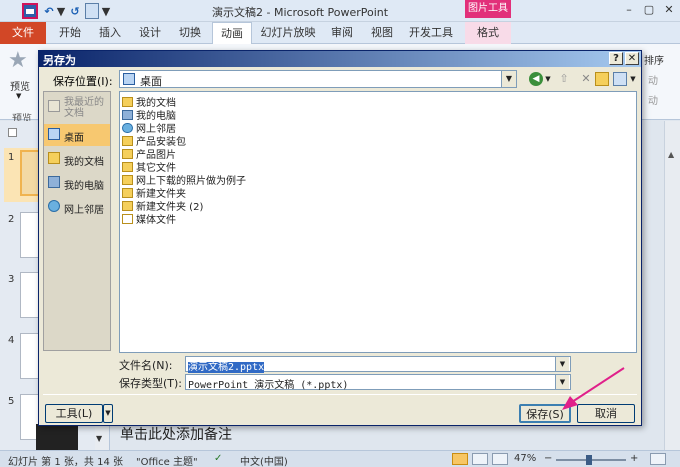  Describe the element at coordinates (629, 10) in the screenshot. I see `minimize-button: –` at that location.